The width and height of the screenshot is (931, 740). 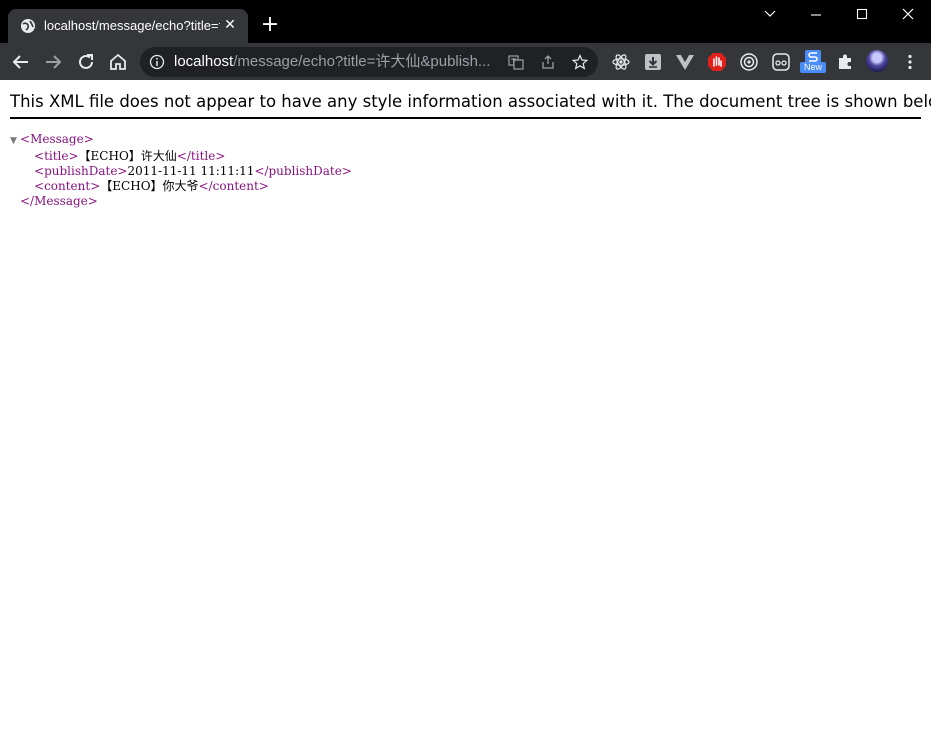 I want to click on vue-devtools-icon, so click(x=685, y=62).